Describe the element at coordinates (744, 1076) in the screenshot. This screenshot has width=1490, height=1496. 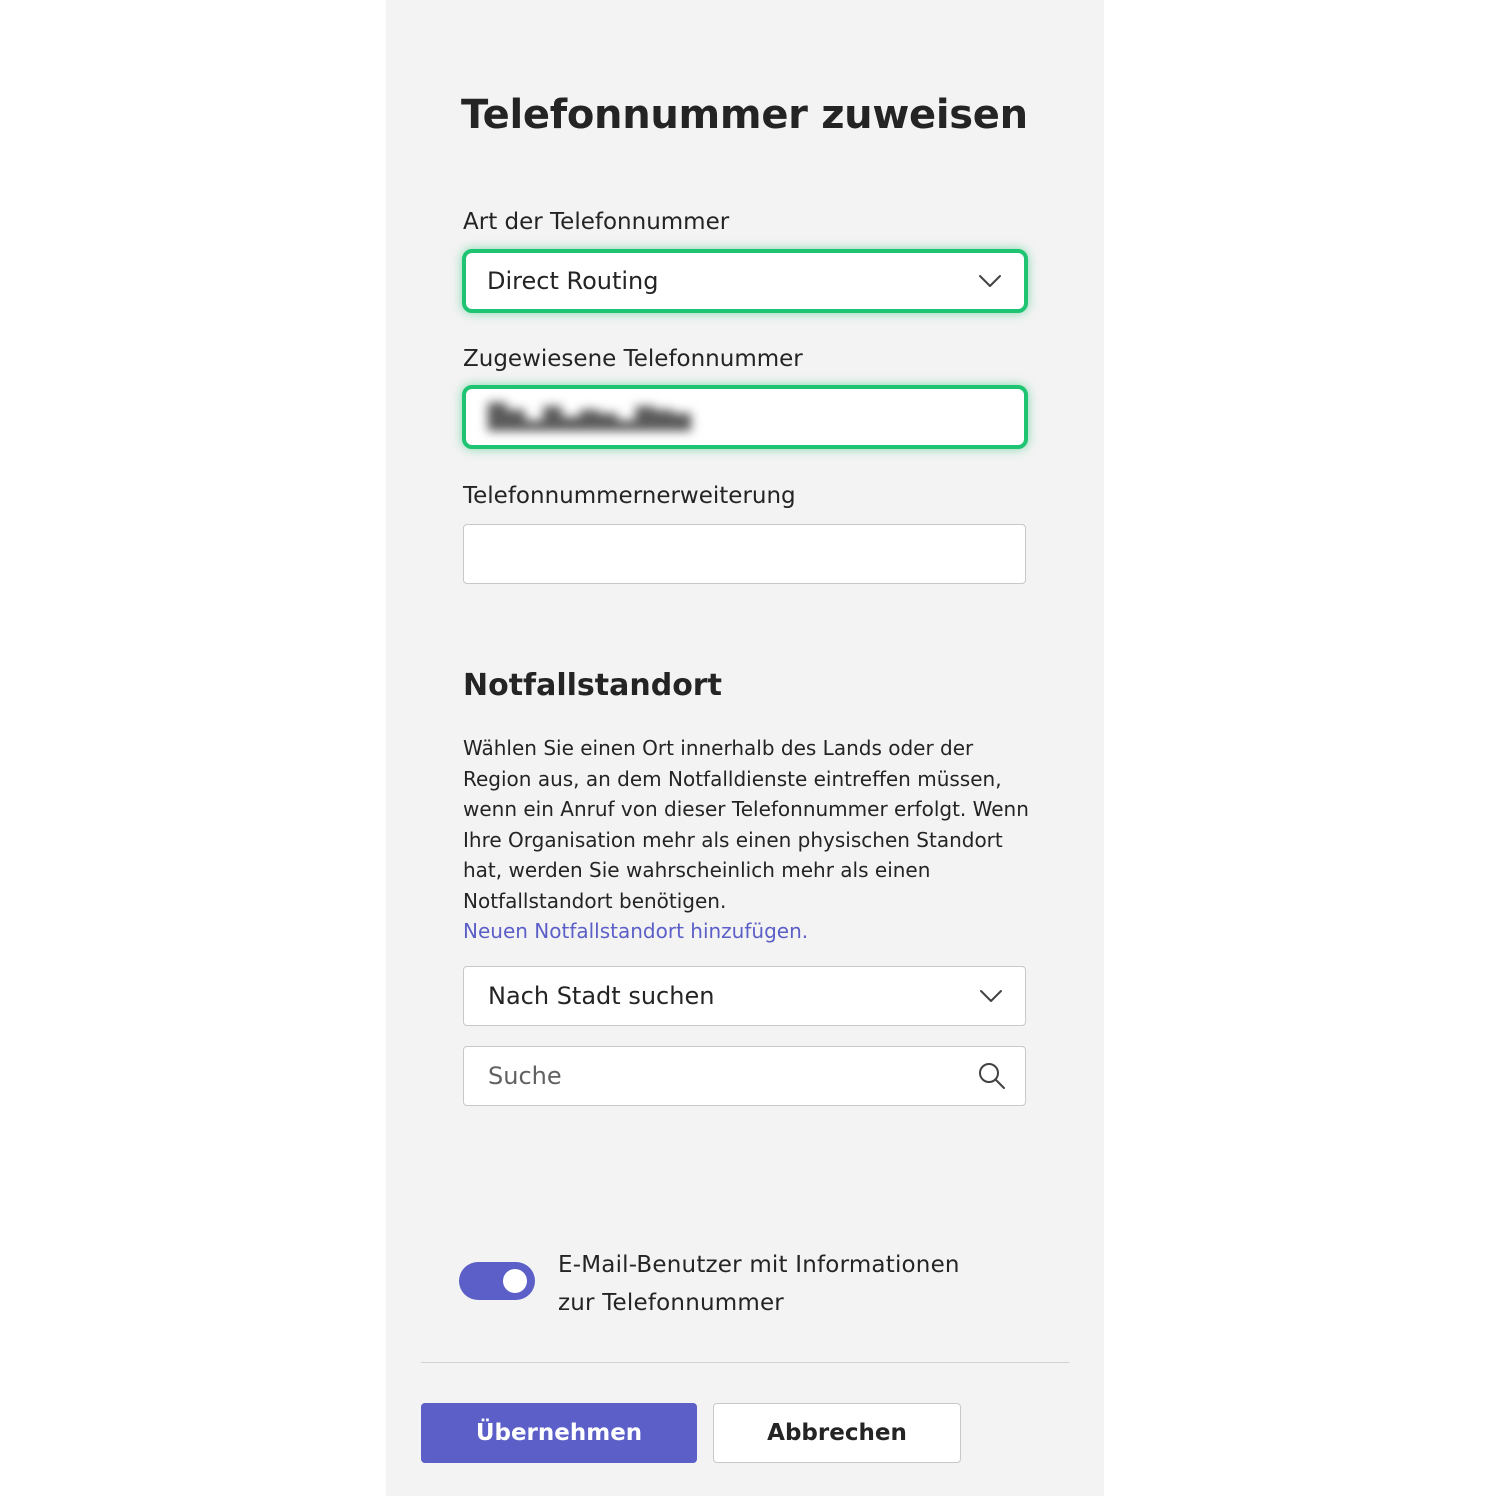
I see `location-search-input: Suche` at that location.